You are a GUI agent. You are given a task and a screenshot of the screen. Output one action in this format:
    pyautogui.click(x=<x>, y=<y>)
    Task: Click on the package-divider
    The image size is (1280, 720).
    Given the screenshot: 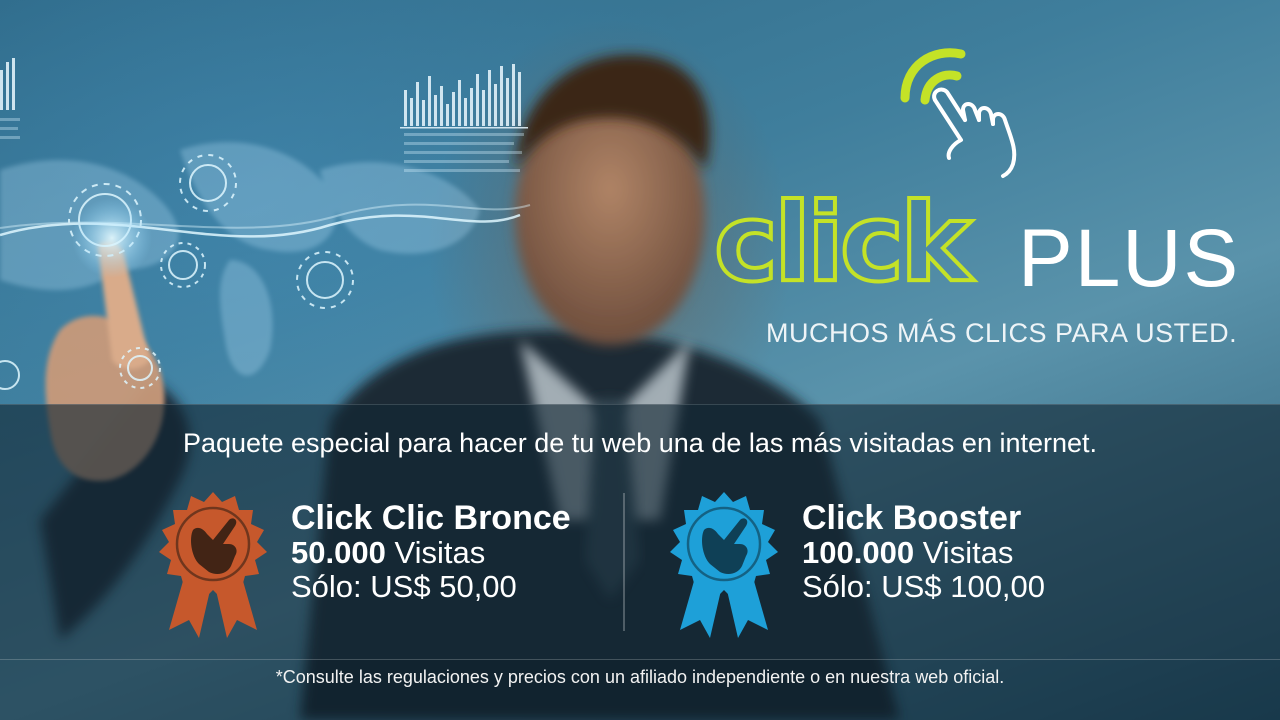 What is the action you would take?
    pyautogui.click(x=624, y=562)
    